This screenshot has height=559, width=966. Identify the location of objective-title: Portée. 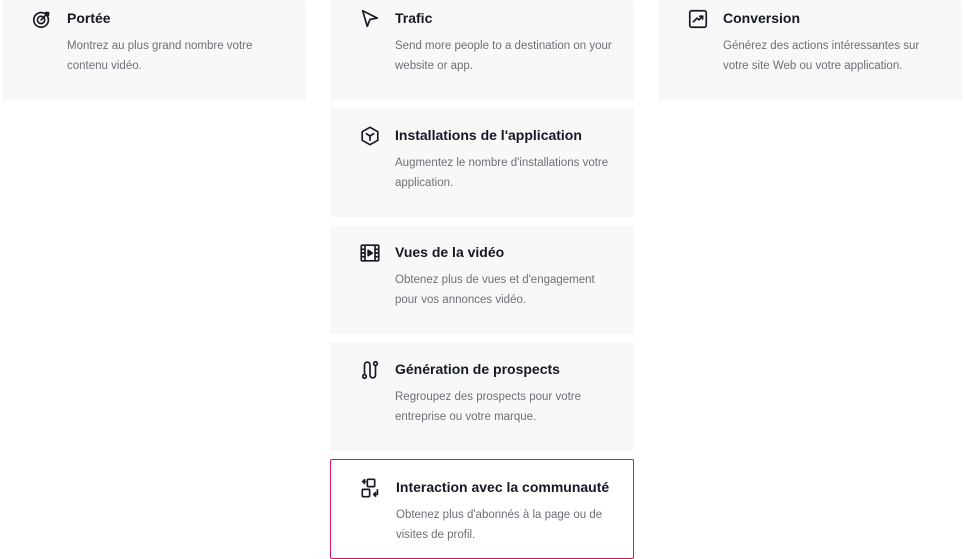
(89, 18).